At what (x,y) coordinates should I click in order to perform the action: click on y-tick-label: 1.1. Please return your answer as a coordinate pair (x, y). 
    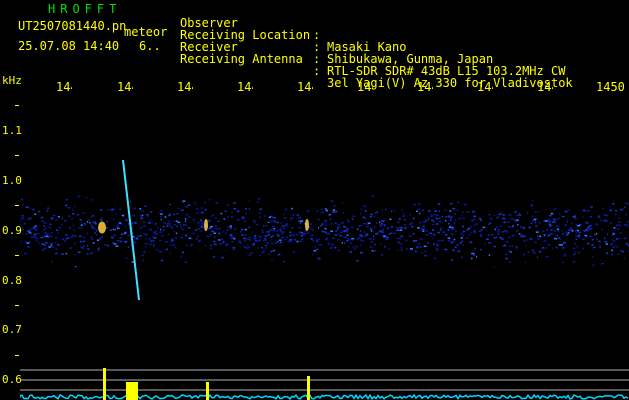
    Looking at the image, I should click on (12, 130).